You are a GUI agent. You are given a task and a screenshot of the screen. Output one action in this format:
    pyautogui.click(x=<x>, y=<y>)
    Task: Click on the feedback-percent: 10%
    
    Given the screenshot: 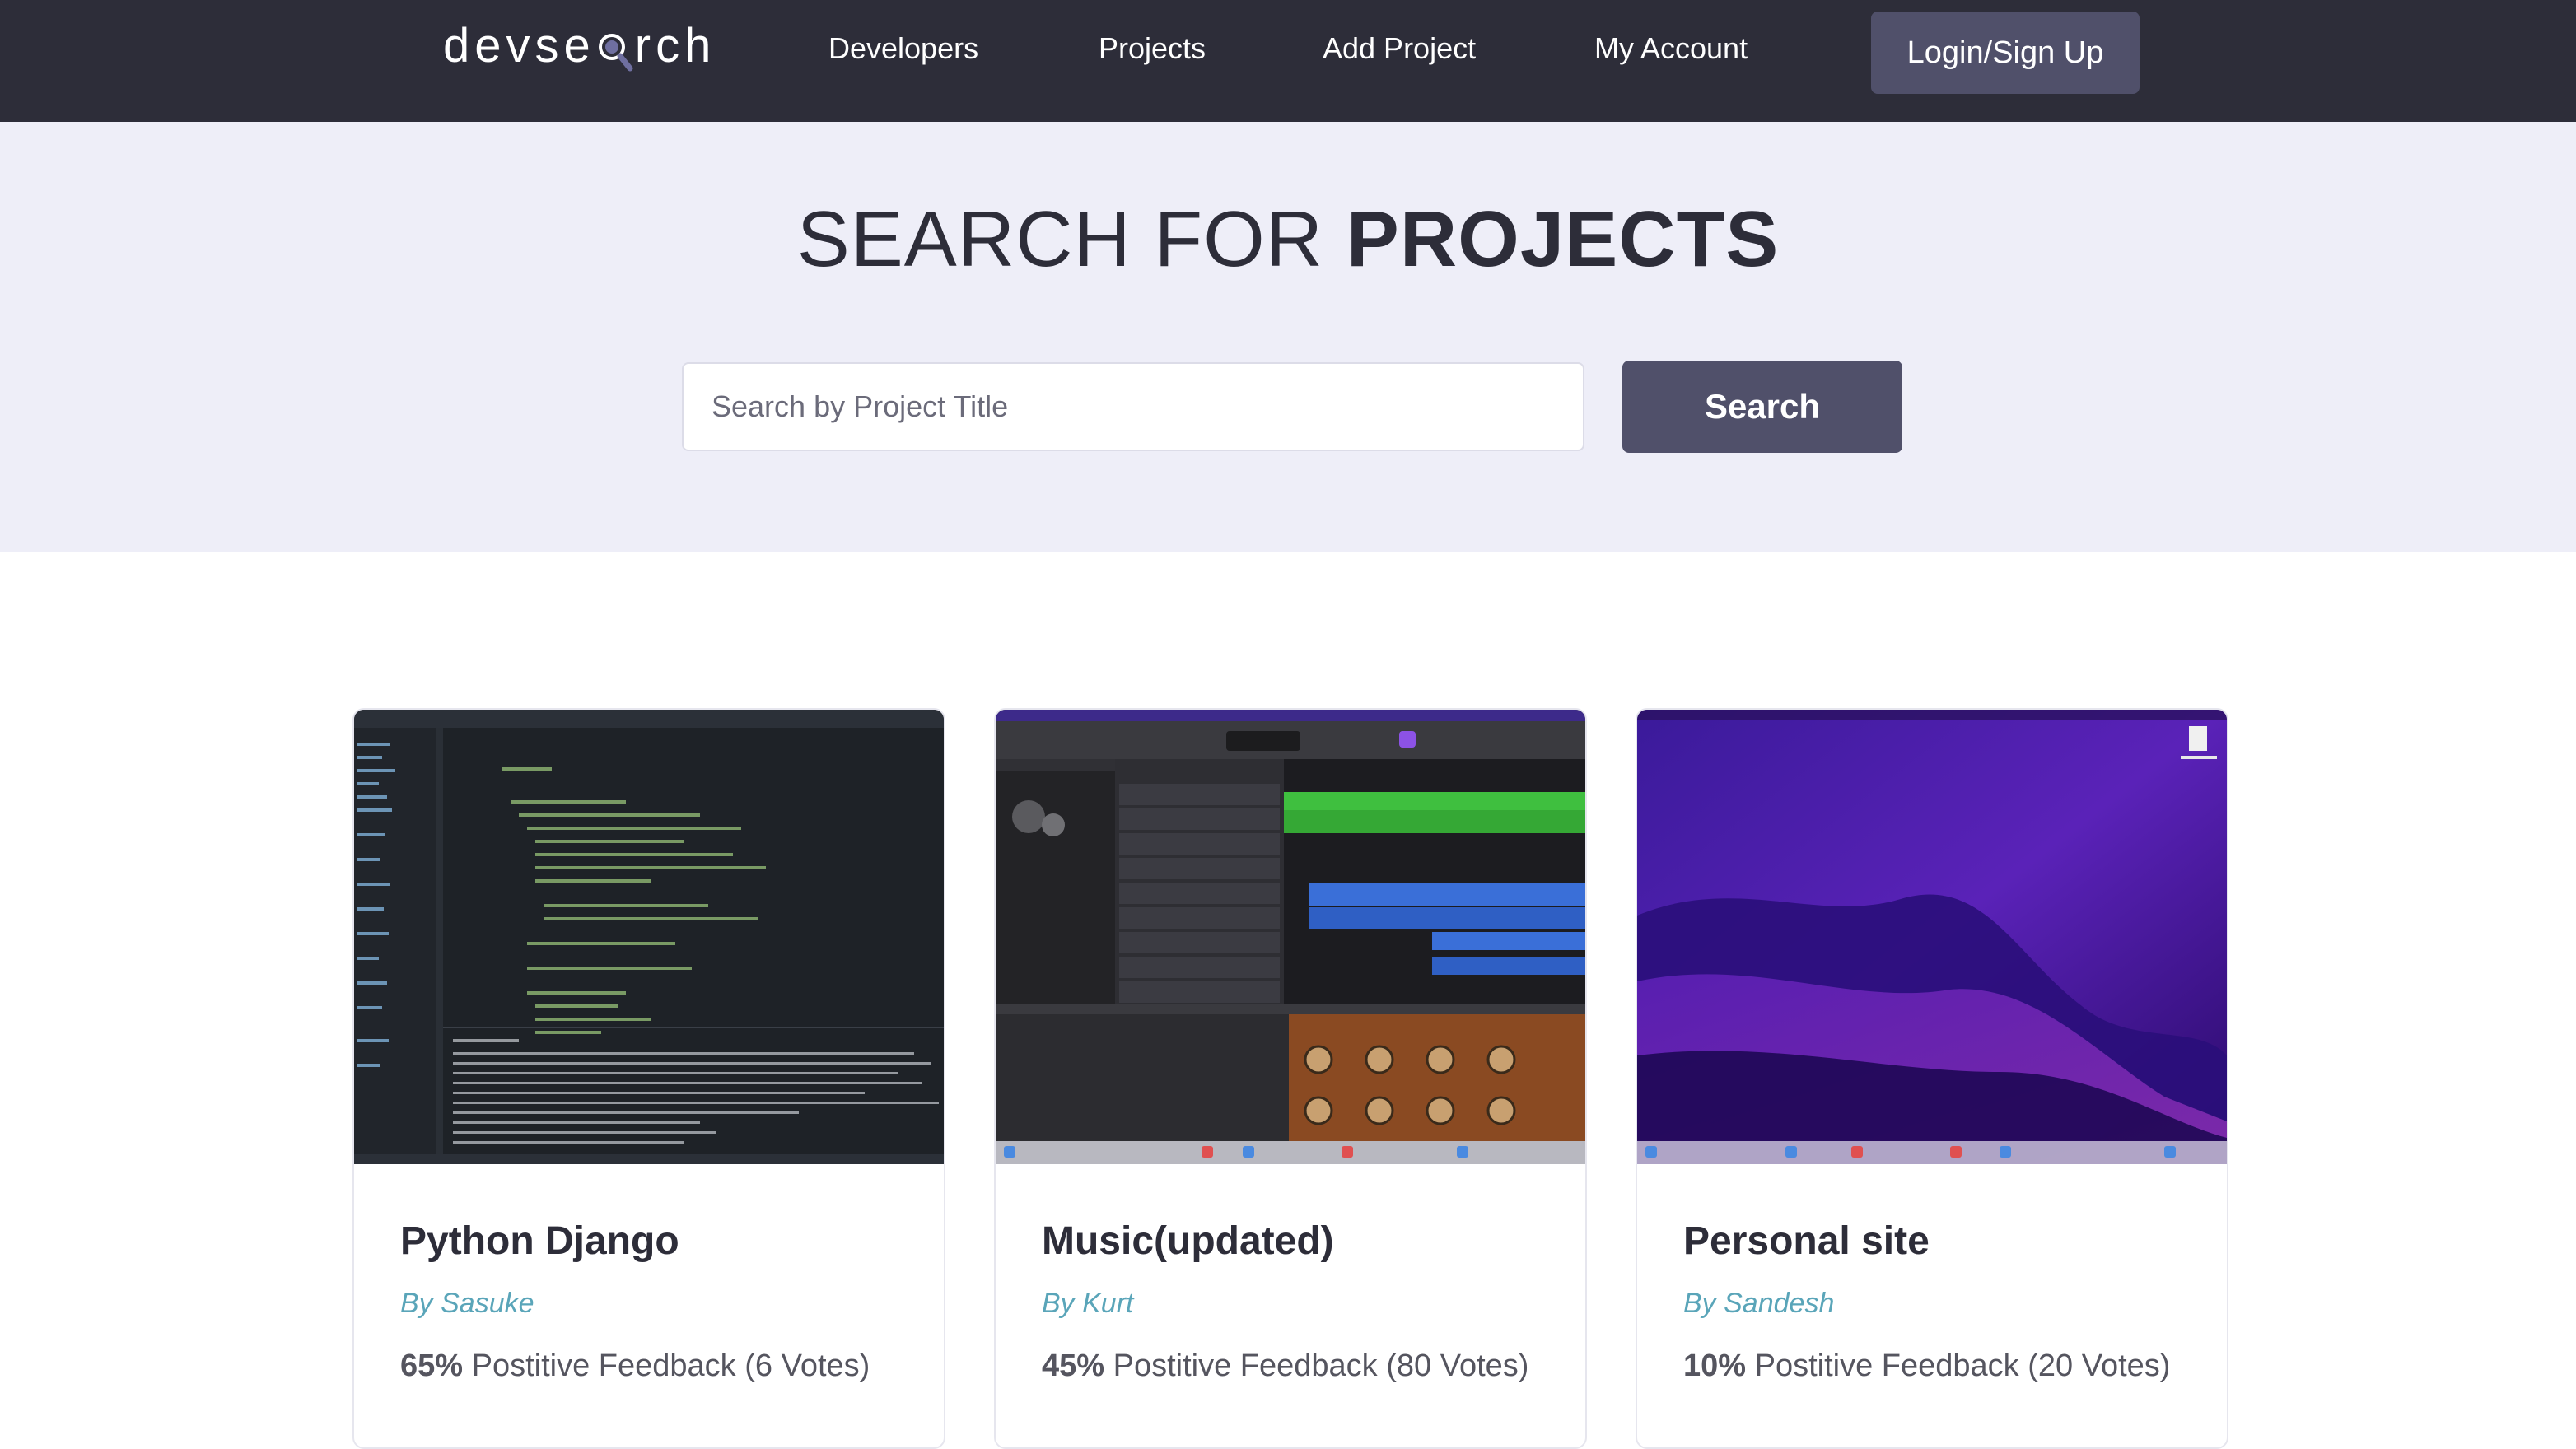 What is the action you would take?
    pyautogui.click(x=1715, y=1366)
    